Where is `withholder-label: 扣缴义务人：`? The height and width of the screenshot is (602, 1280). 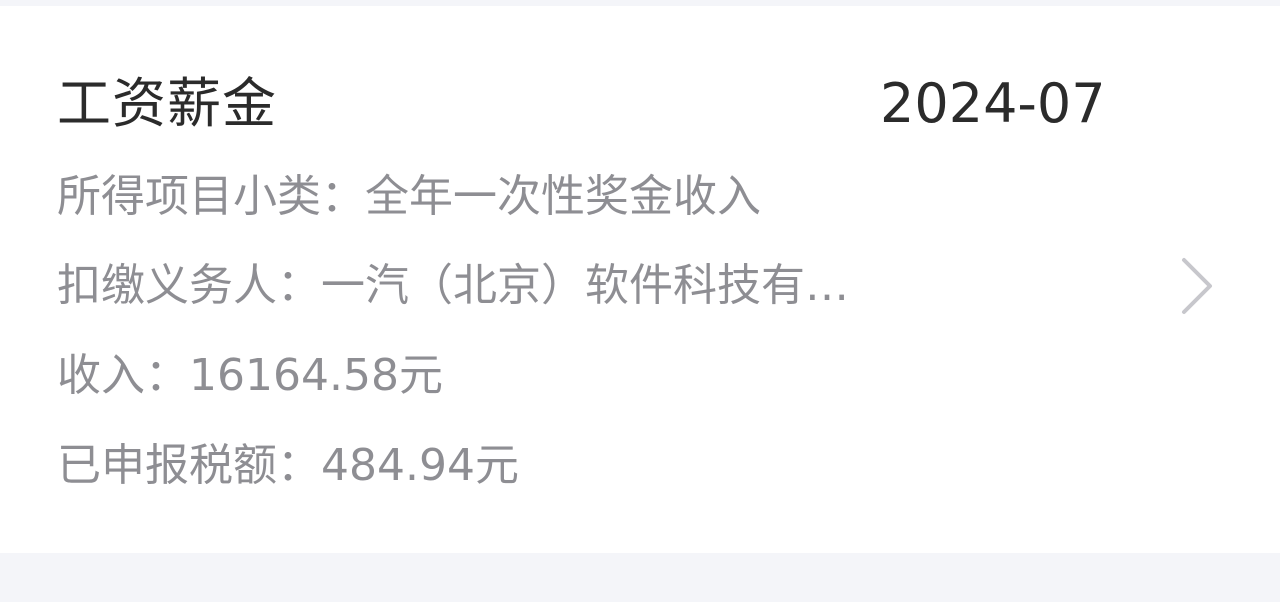
withholder-label: 扣缴义务人： is located at coordinates (189, 285).